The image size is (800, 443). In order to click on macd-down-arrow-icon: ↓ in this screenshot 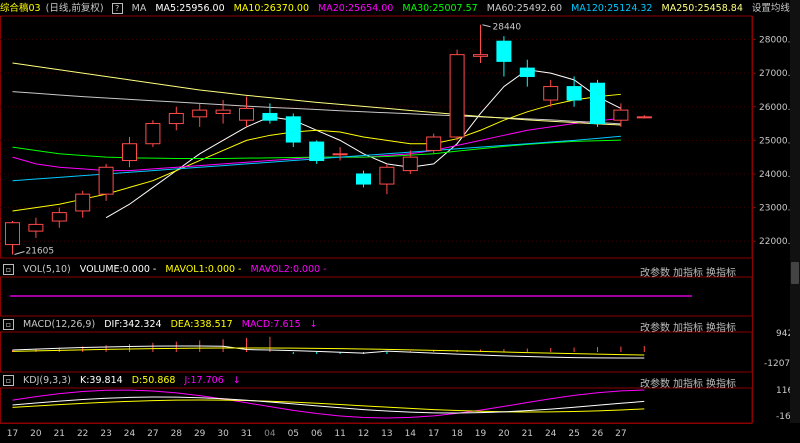, I will do `click(313, 324)`.